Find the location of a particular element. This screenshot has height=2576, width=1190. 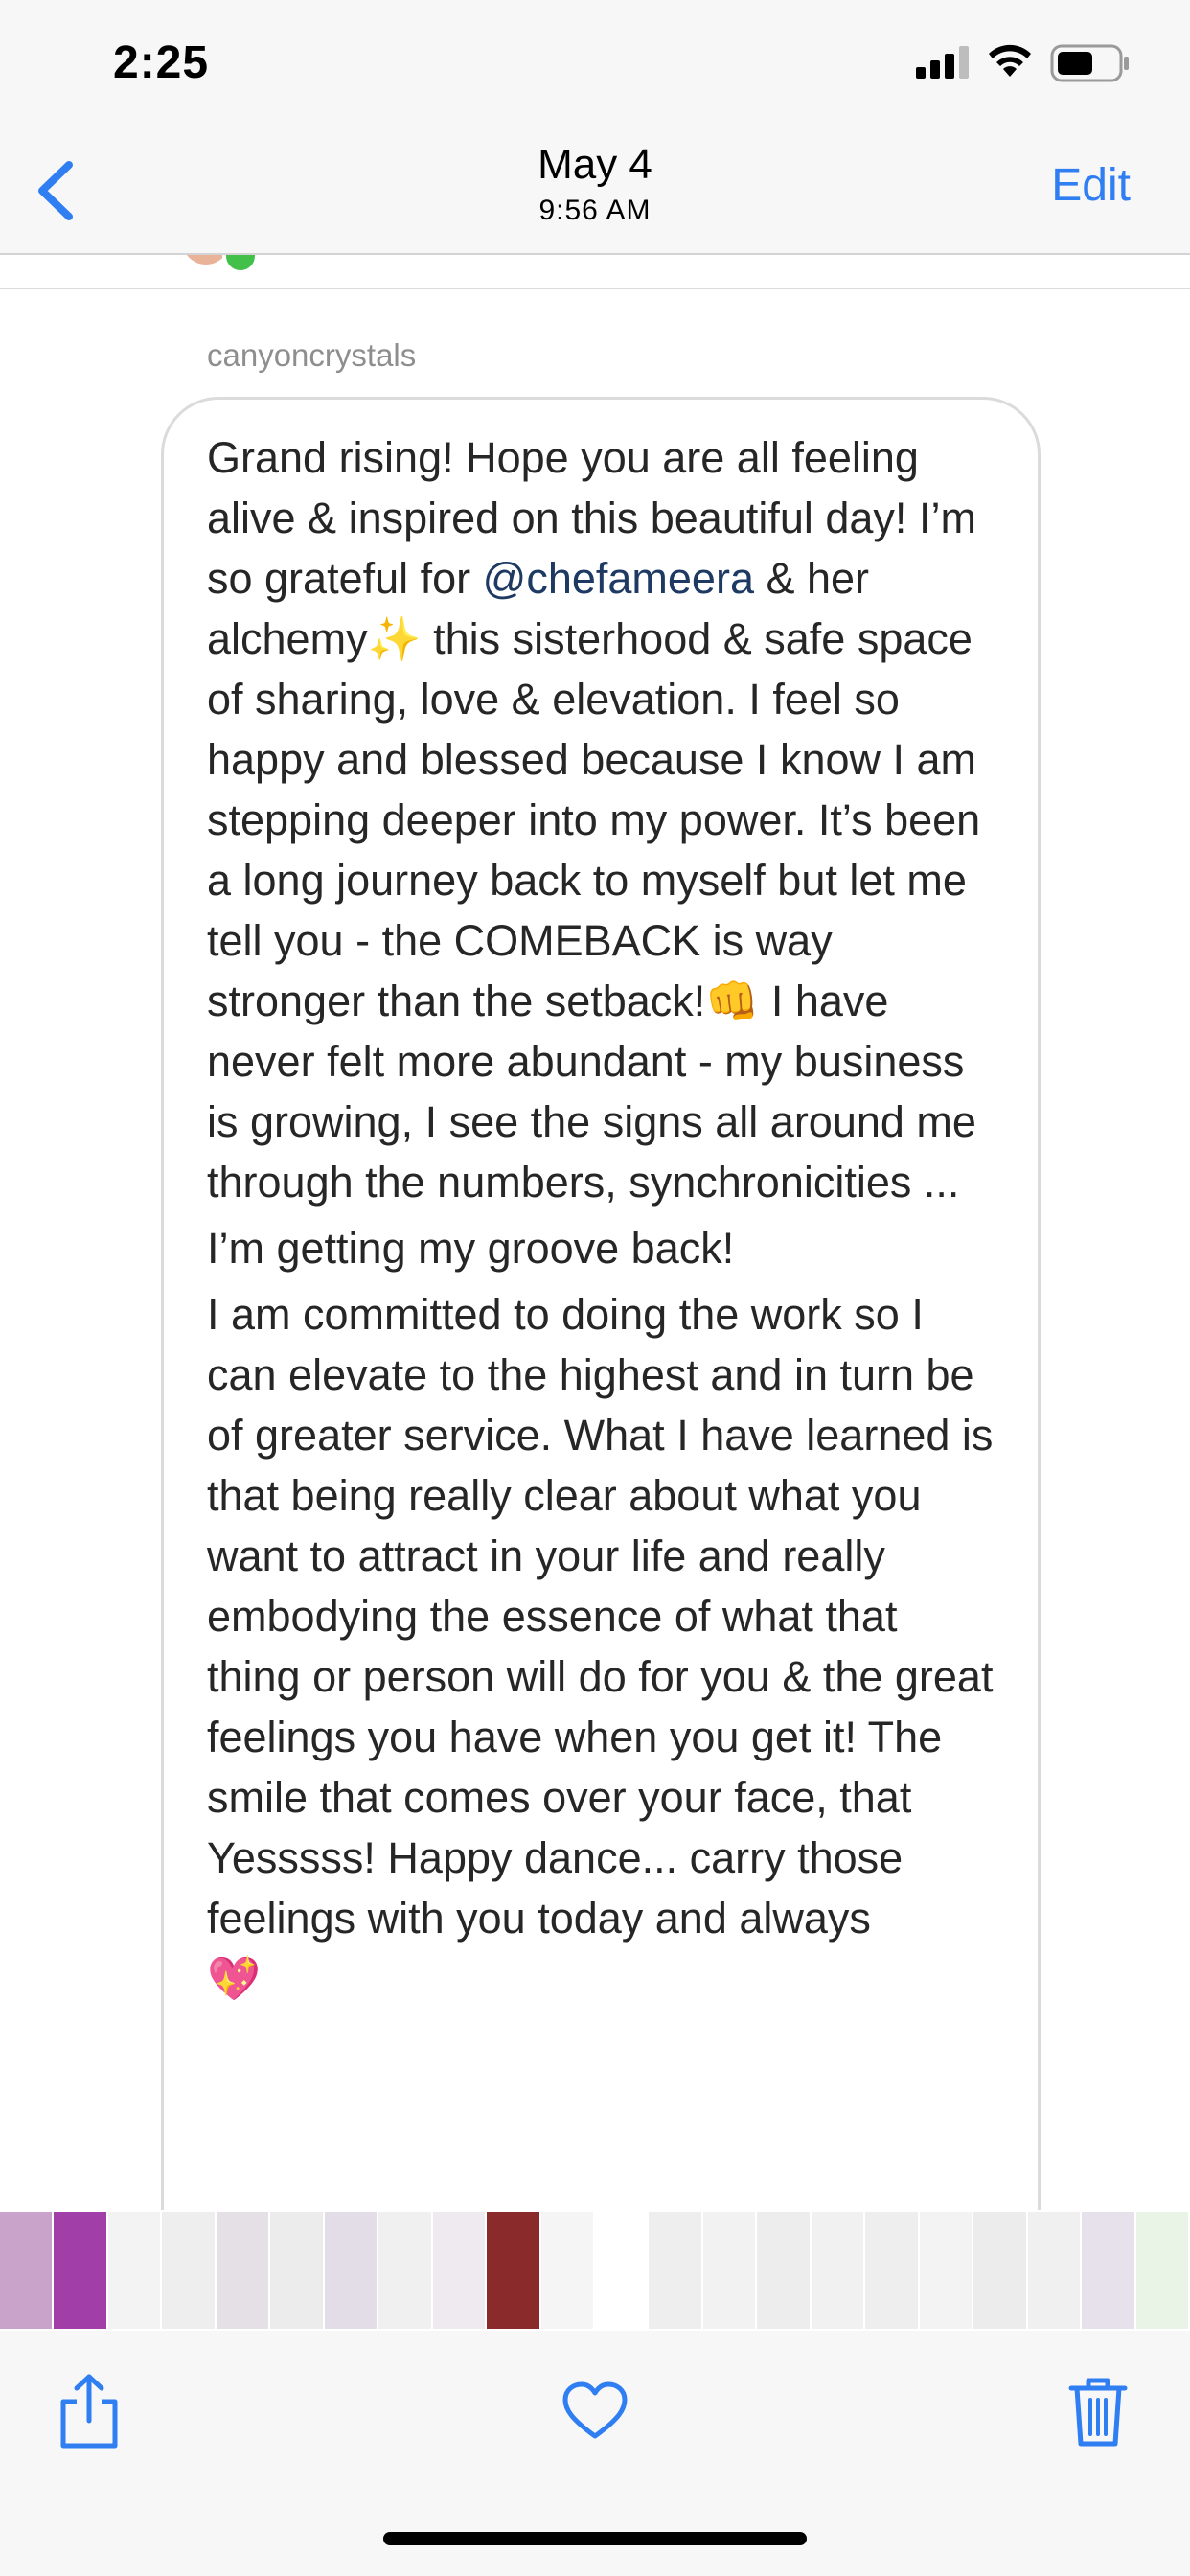

home-indicator is located at coordinates (595, 2538).